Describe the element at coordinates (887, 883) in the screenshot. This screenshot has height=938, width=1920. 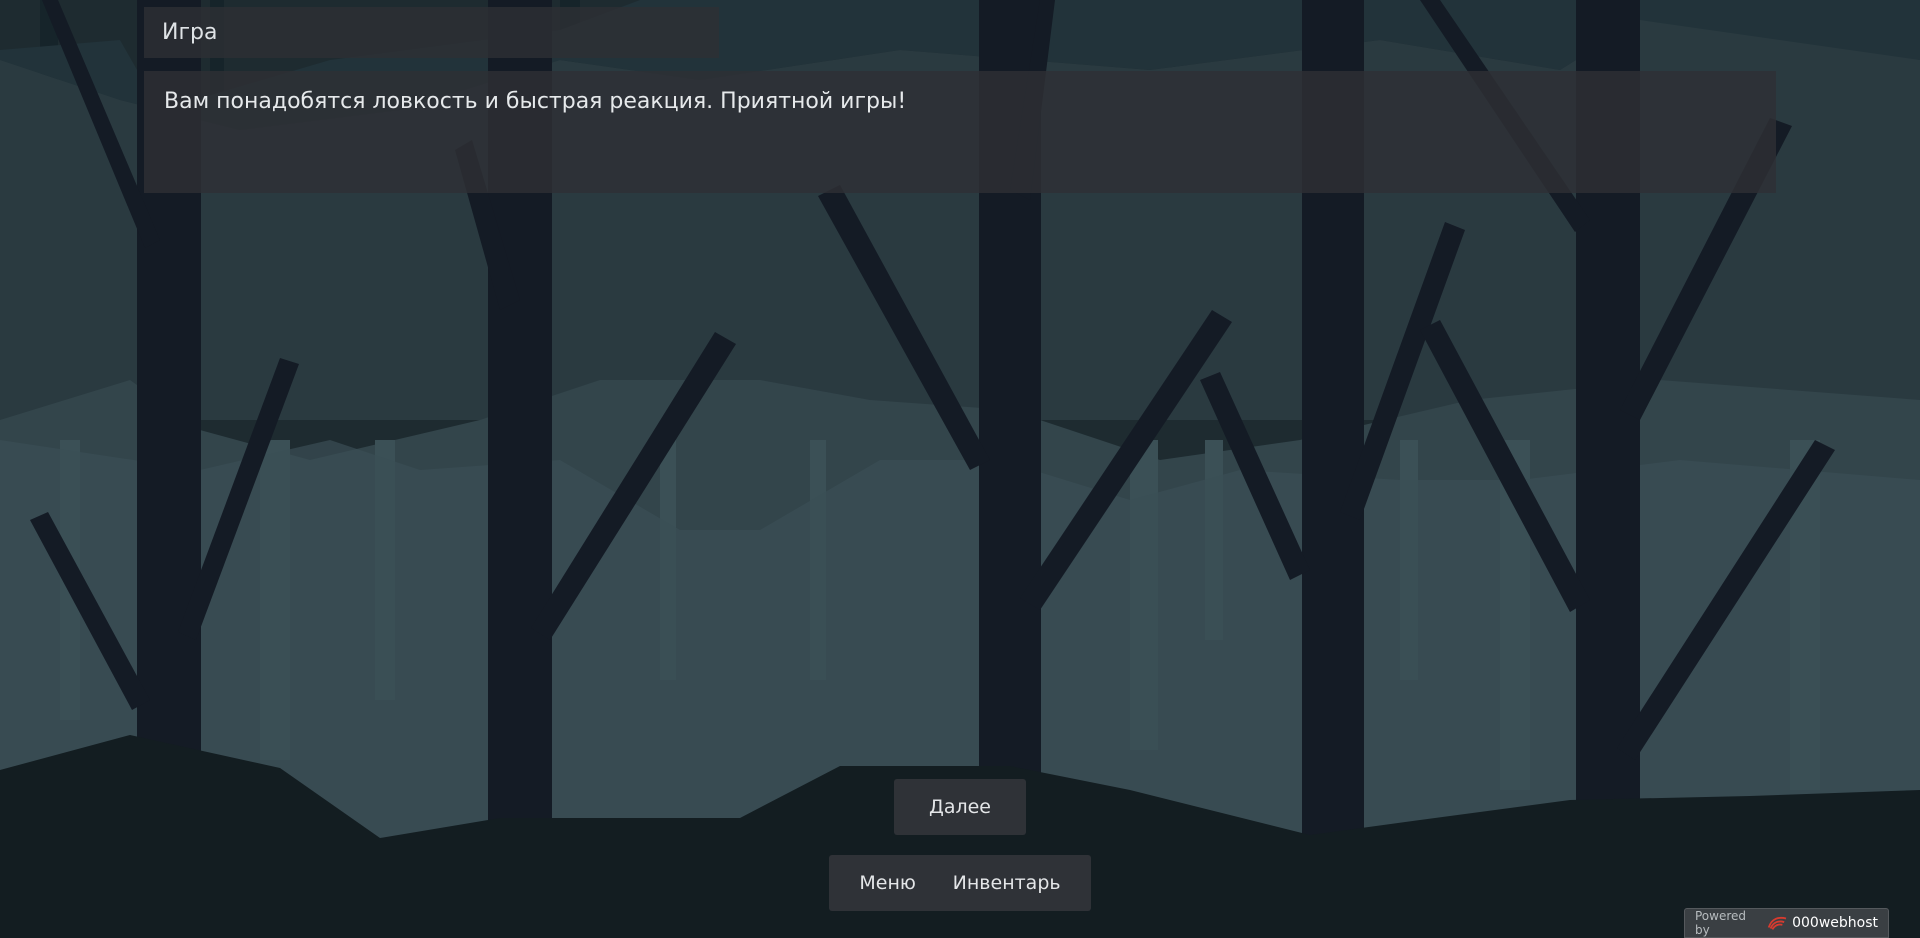
I see `menu-button: Меню` at that location.